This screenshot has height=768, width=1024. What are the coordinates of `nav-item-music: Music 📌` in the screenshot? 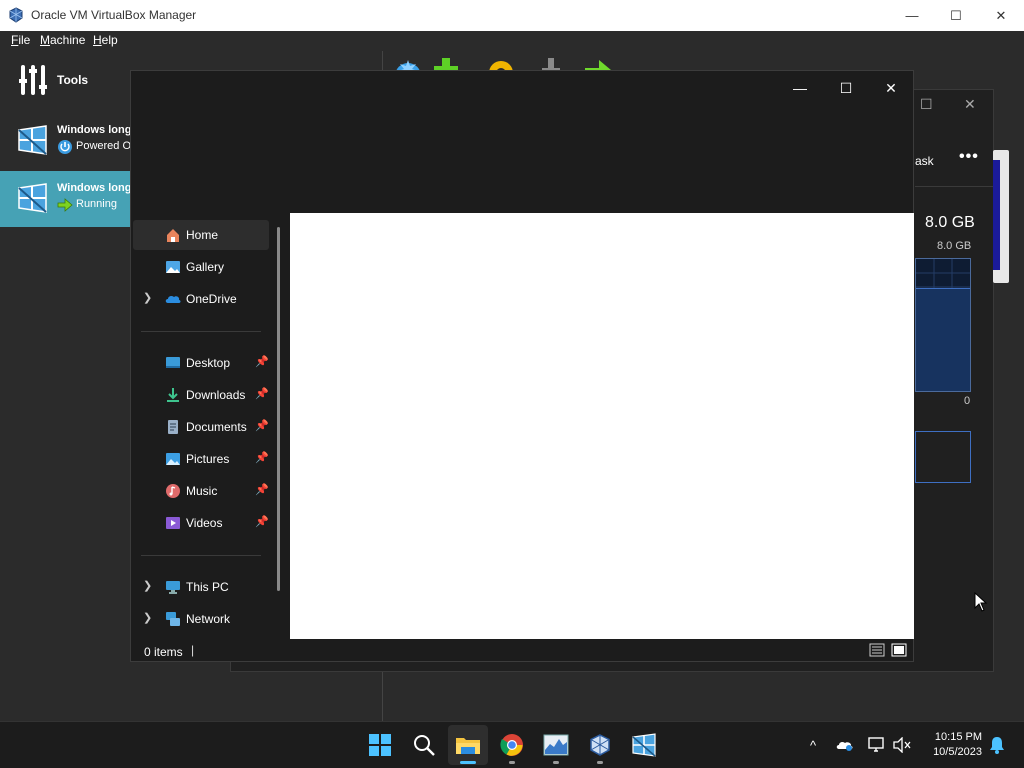 It's located at (201, 491).